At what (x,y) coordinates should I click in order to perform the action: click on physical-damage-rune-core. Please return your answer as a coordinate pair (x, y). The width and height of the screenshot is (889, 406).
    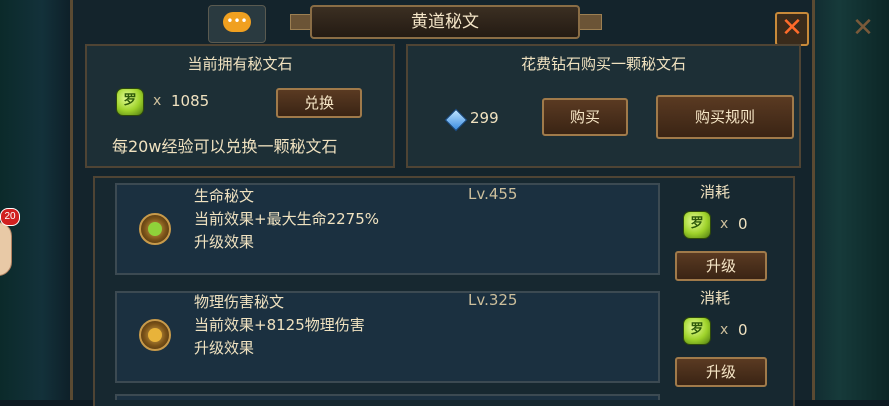
    Looking at the image, I should click on (155, 335).